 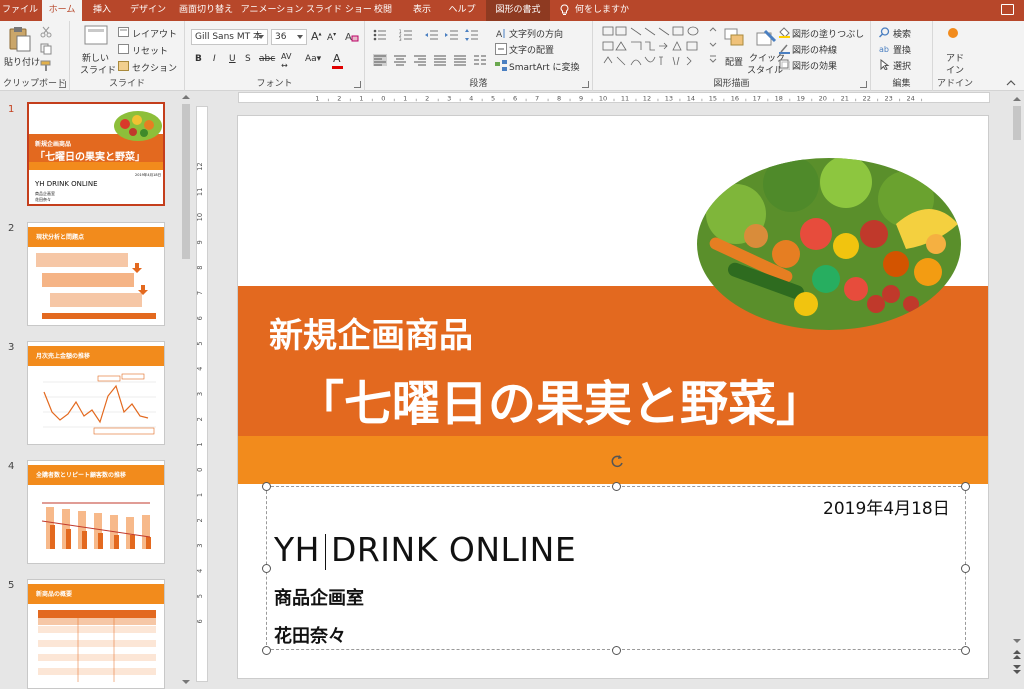 I want to click on resize-handle-nw, so click(x=266, y=486).